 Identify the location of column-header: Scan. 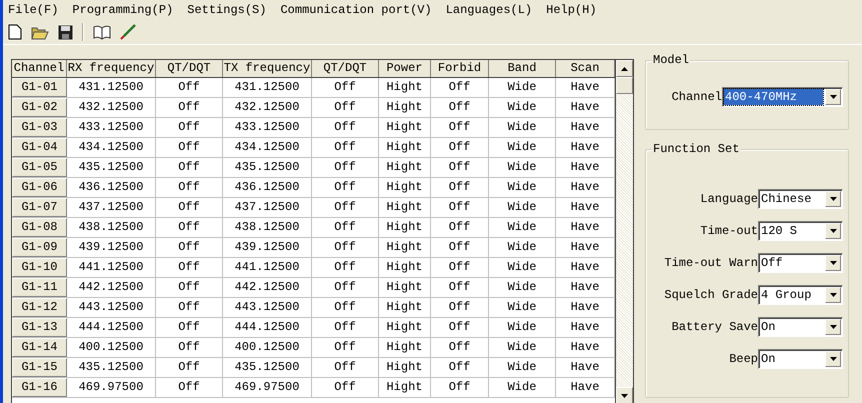
(585, 68).